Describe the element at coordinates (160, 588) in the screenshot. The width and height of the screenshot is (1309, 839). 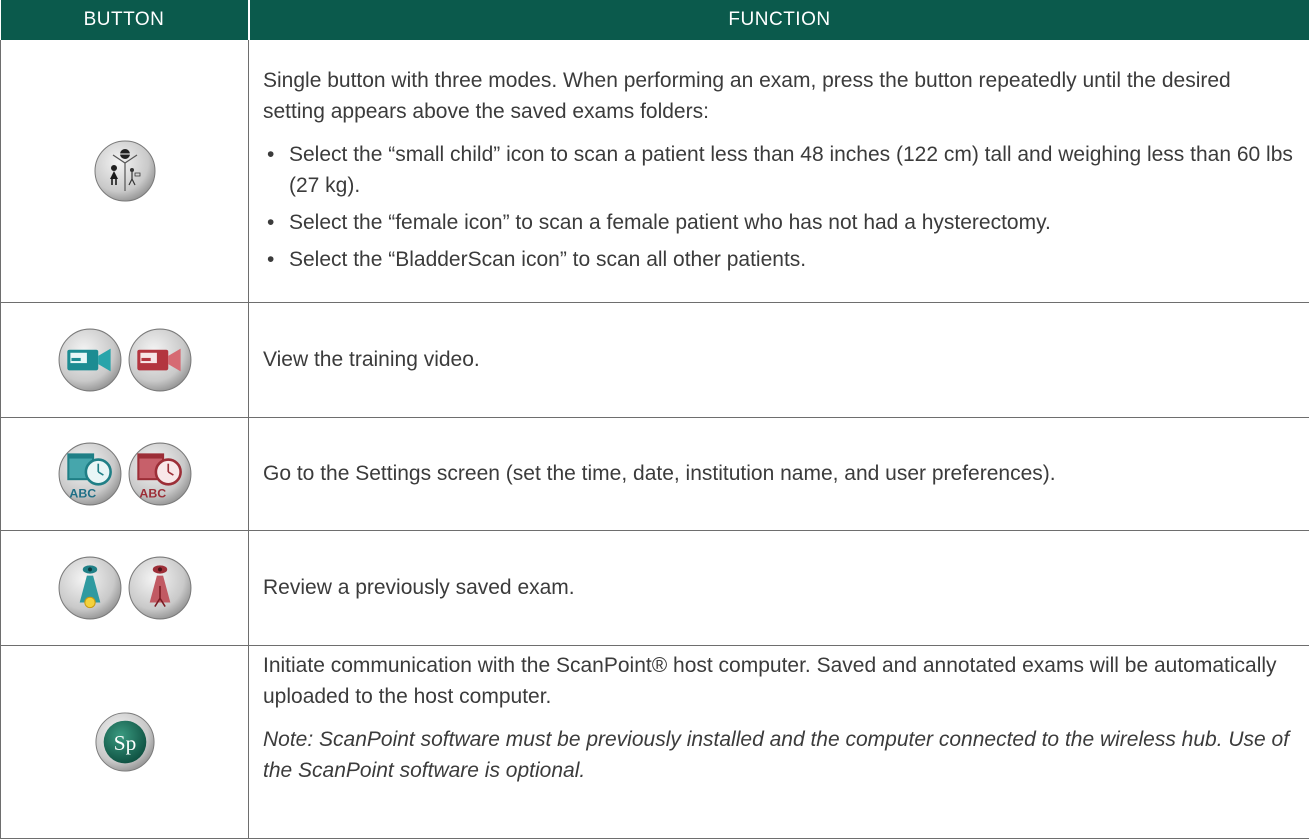
I see `review-exam-red-icon` at that location.